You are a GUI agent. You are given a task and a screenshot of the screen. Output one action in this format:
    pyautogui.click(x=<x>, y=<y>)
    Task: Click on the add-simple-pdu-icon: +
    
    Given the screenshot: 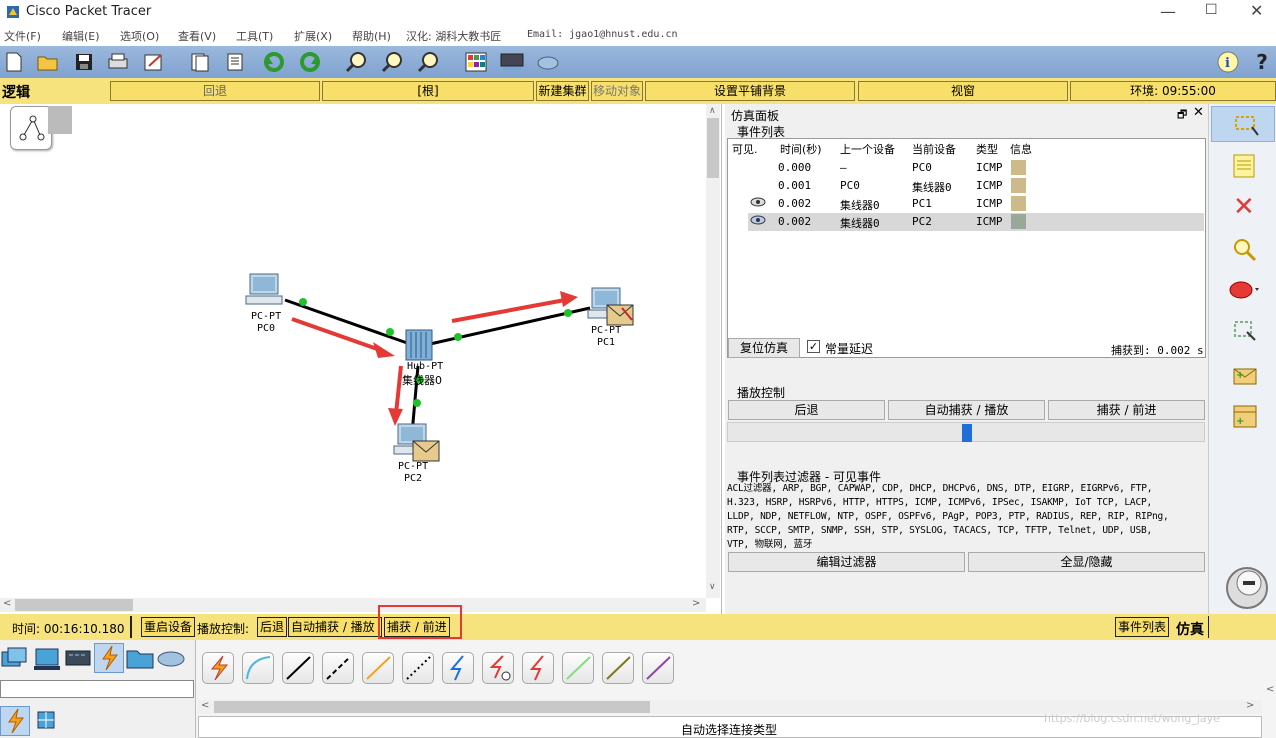 What is the action you would take?
    pyautogui.click(x=1245, y=377)
    